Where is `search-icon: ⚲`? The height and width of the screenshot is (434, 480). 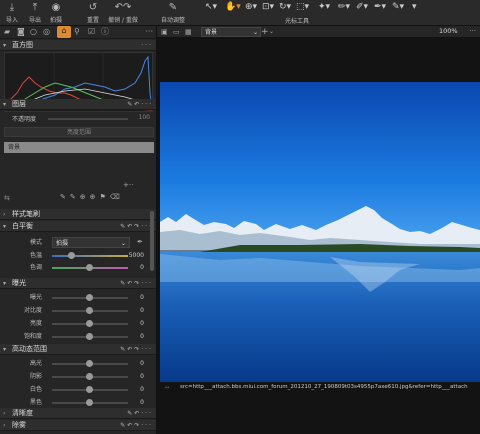 search-icon: ⚲ is located at coordinates (77, 32).